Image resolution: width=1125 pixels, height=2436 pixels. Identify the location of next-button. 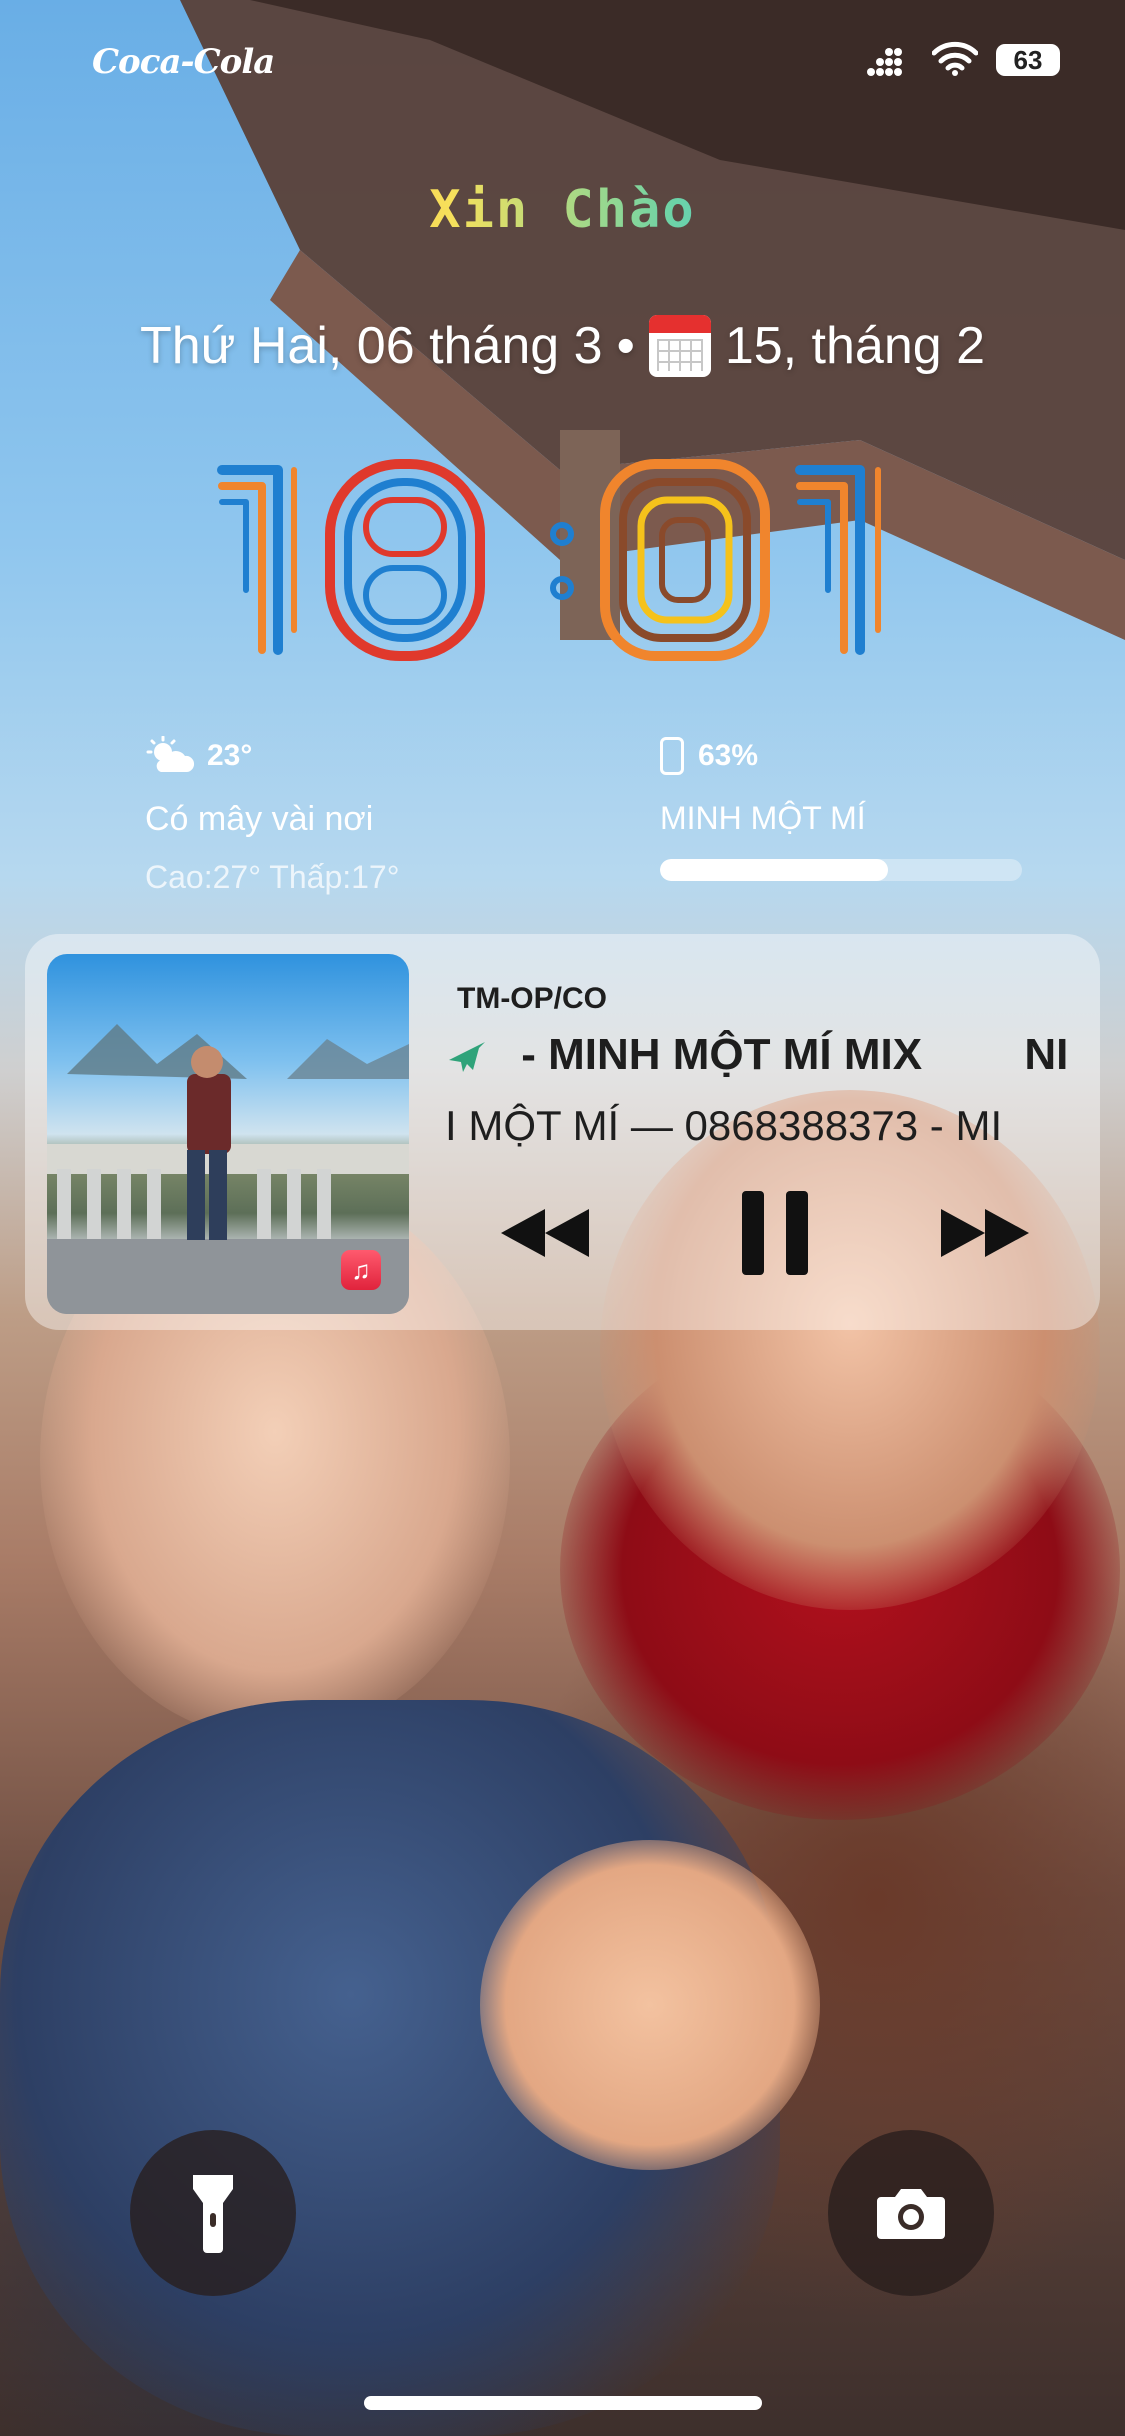
(985, 1233).